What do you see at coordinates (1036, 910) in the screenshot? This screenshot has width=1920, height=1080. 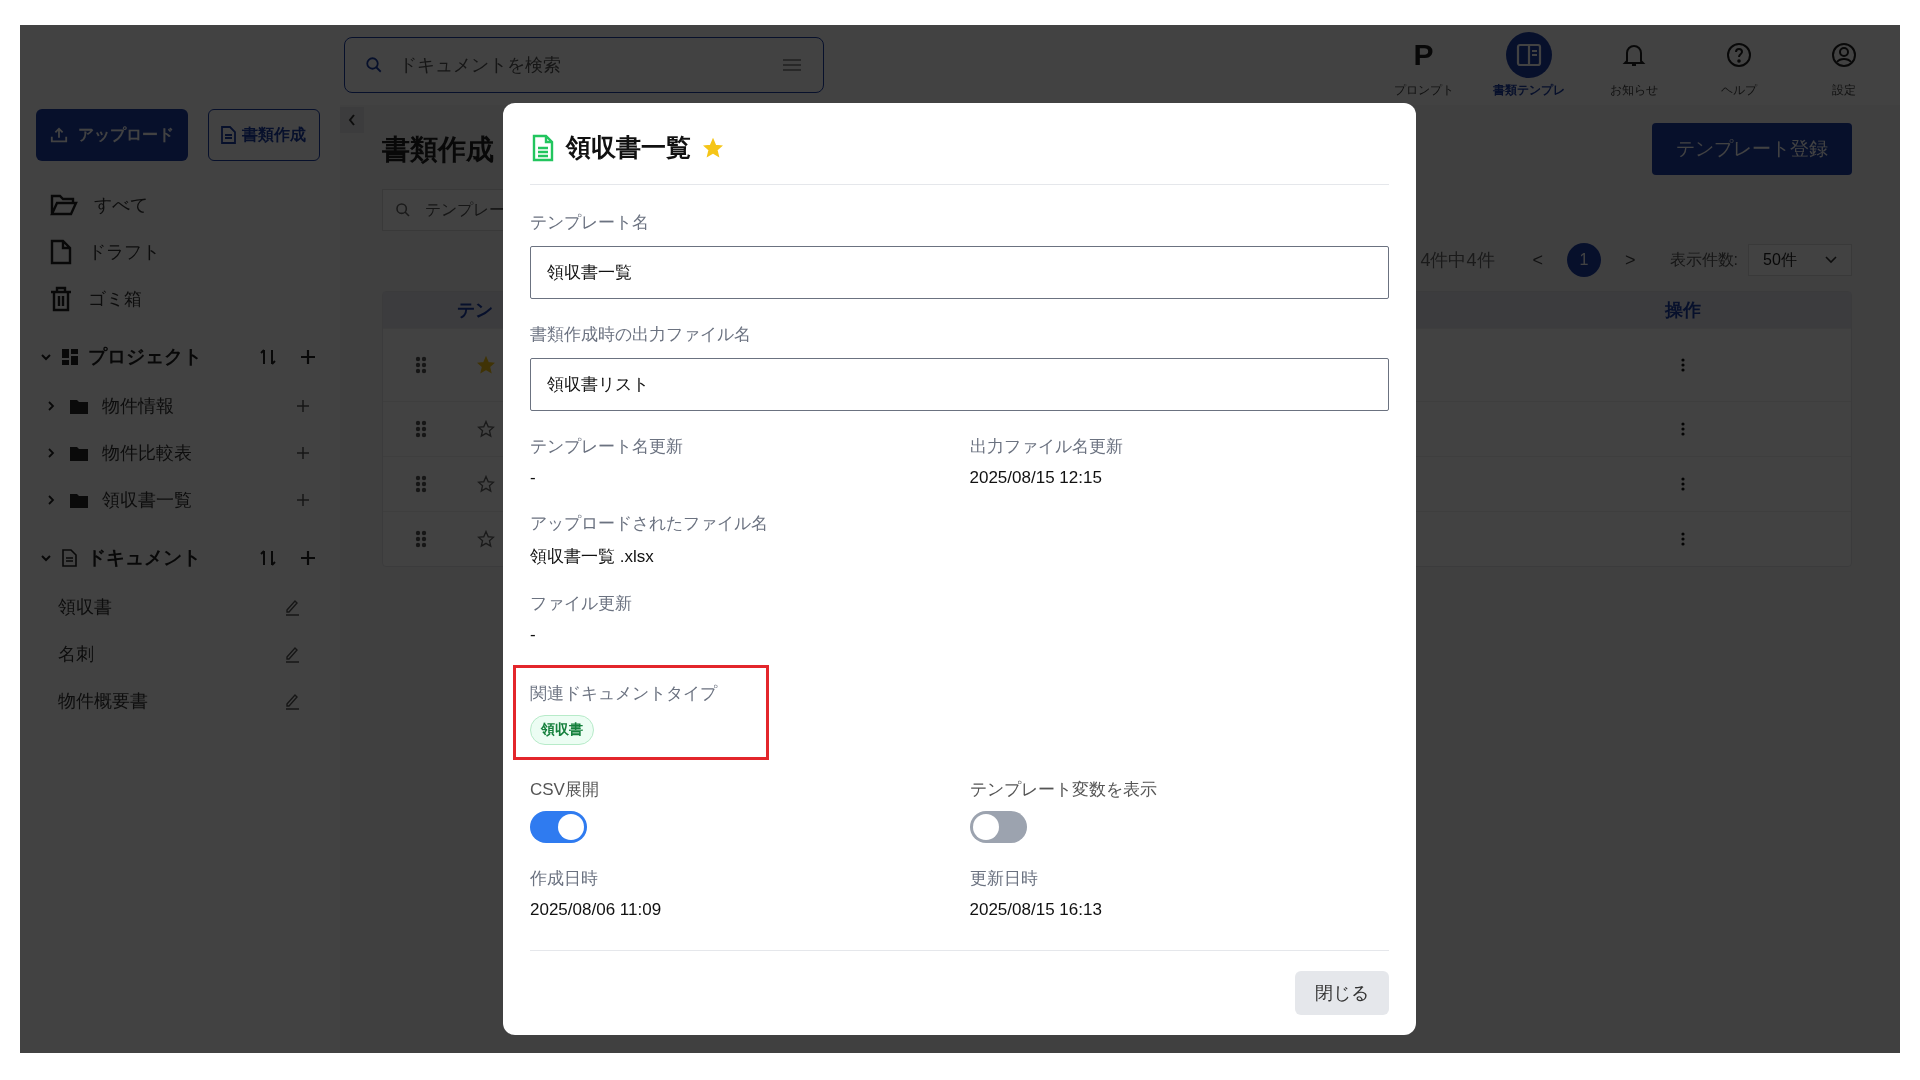 I see `field-value: 2025/08/15 16:13` at bounding box center [1036, 910].